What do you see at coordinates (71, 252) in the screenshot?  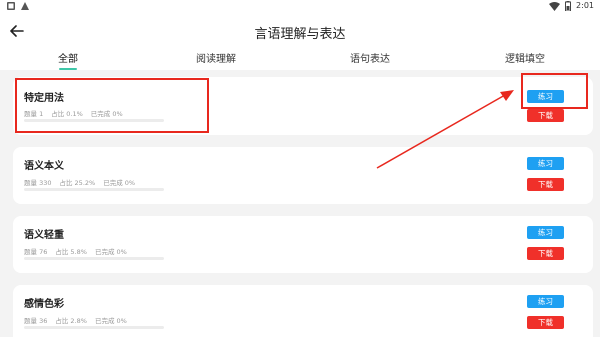 I see `question-ratio: 占比 5.8%` at bounding box center [71, 252].